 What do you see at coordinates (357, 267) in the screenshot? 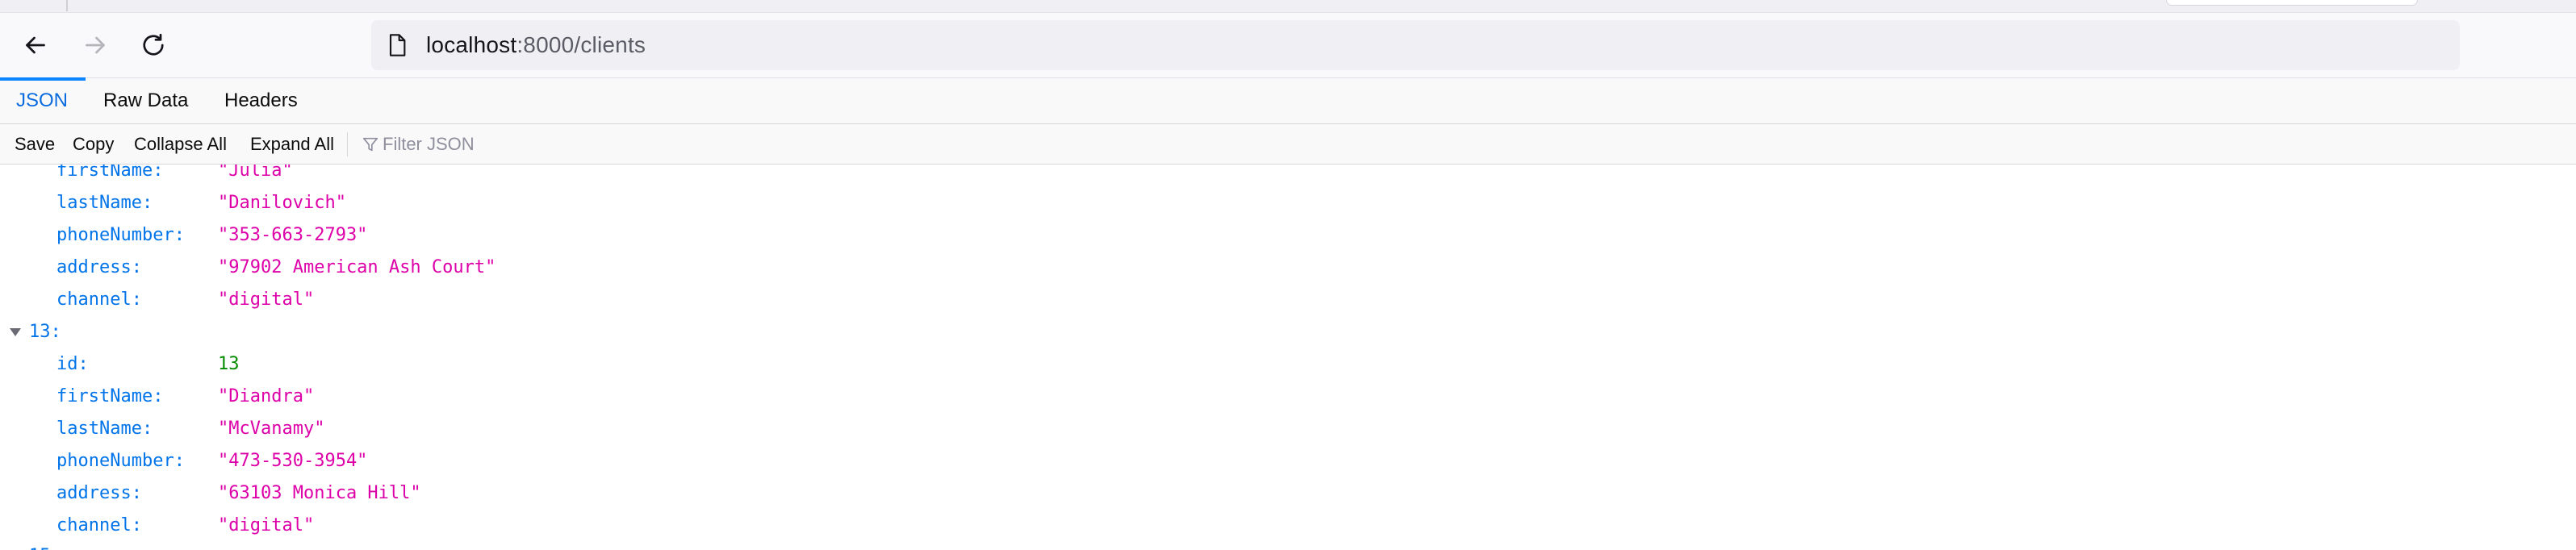
I see `json-value: "97902 American Ash Court"` at bounding box center [357, 267].